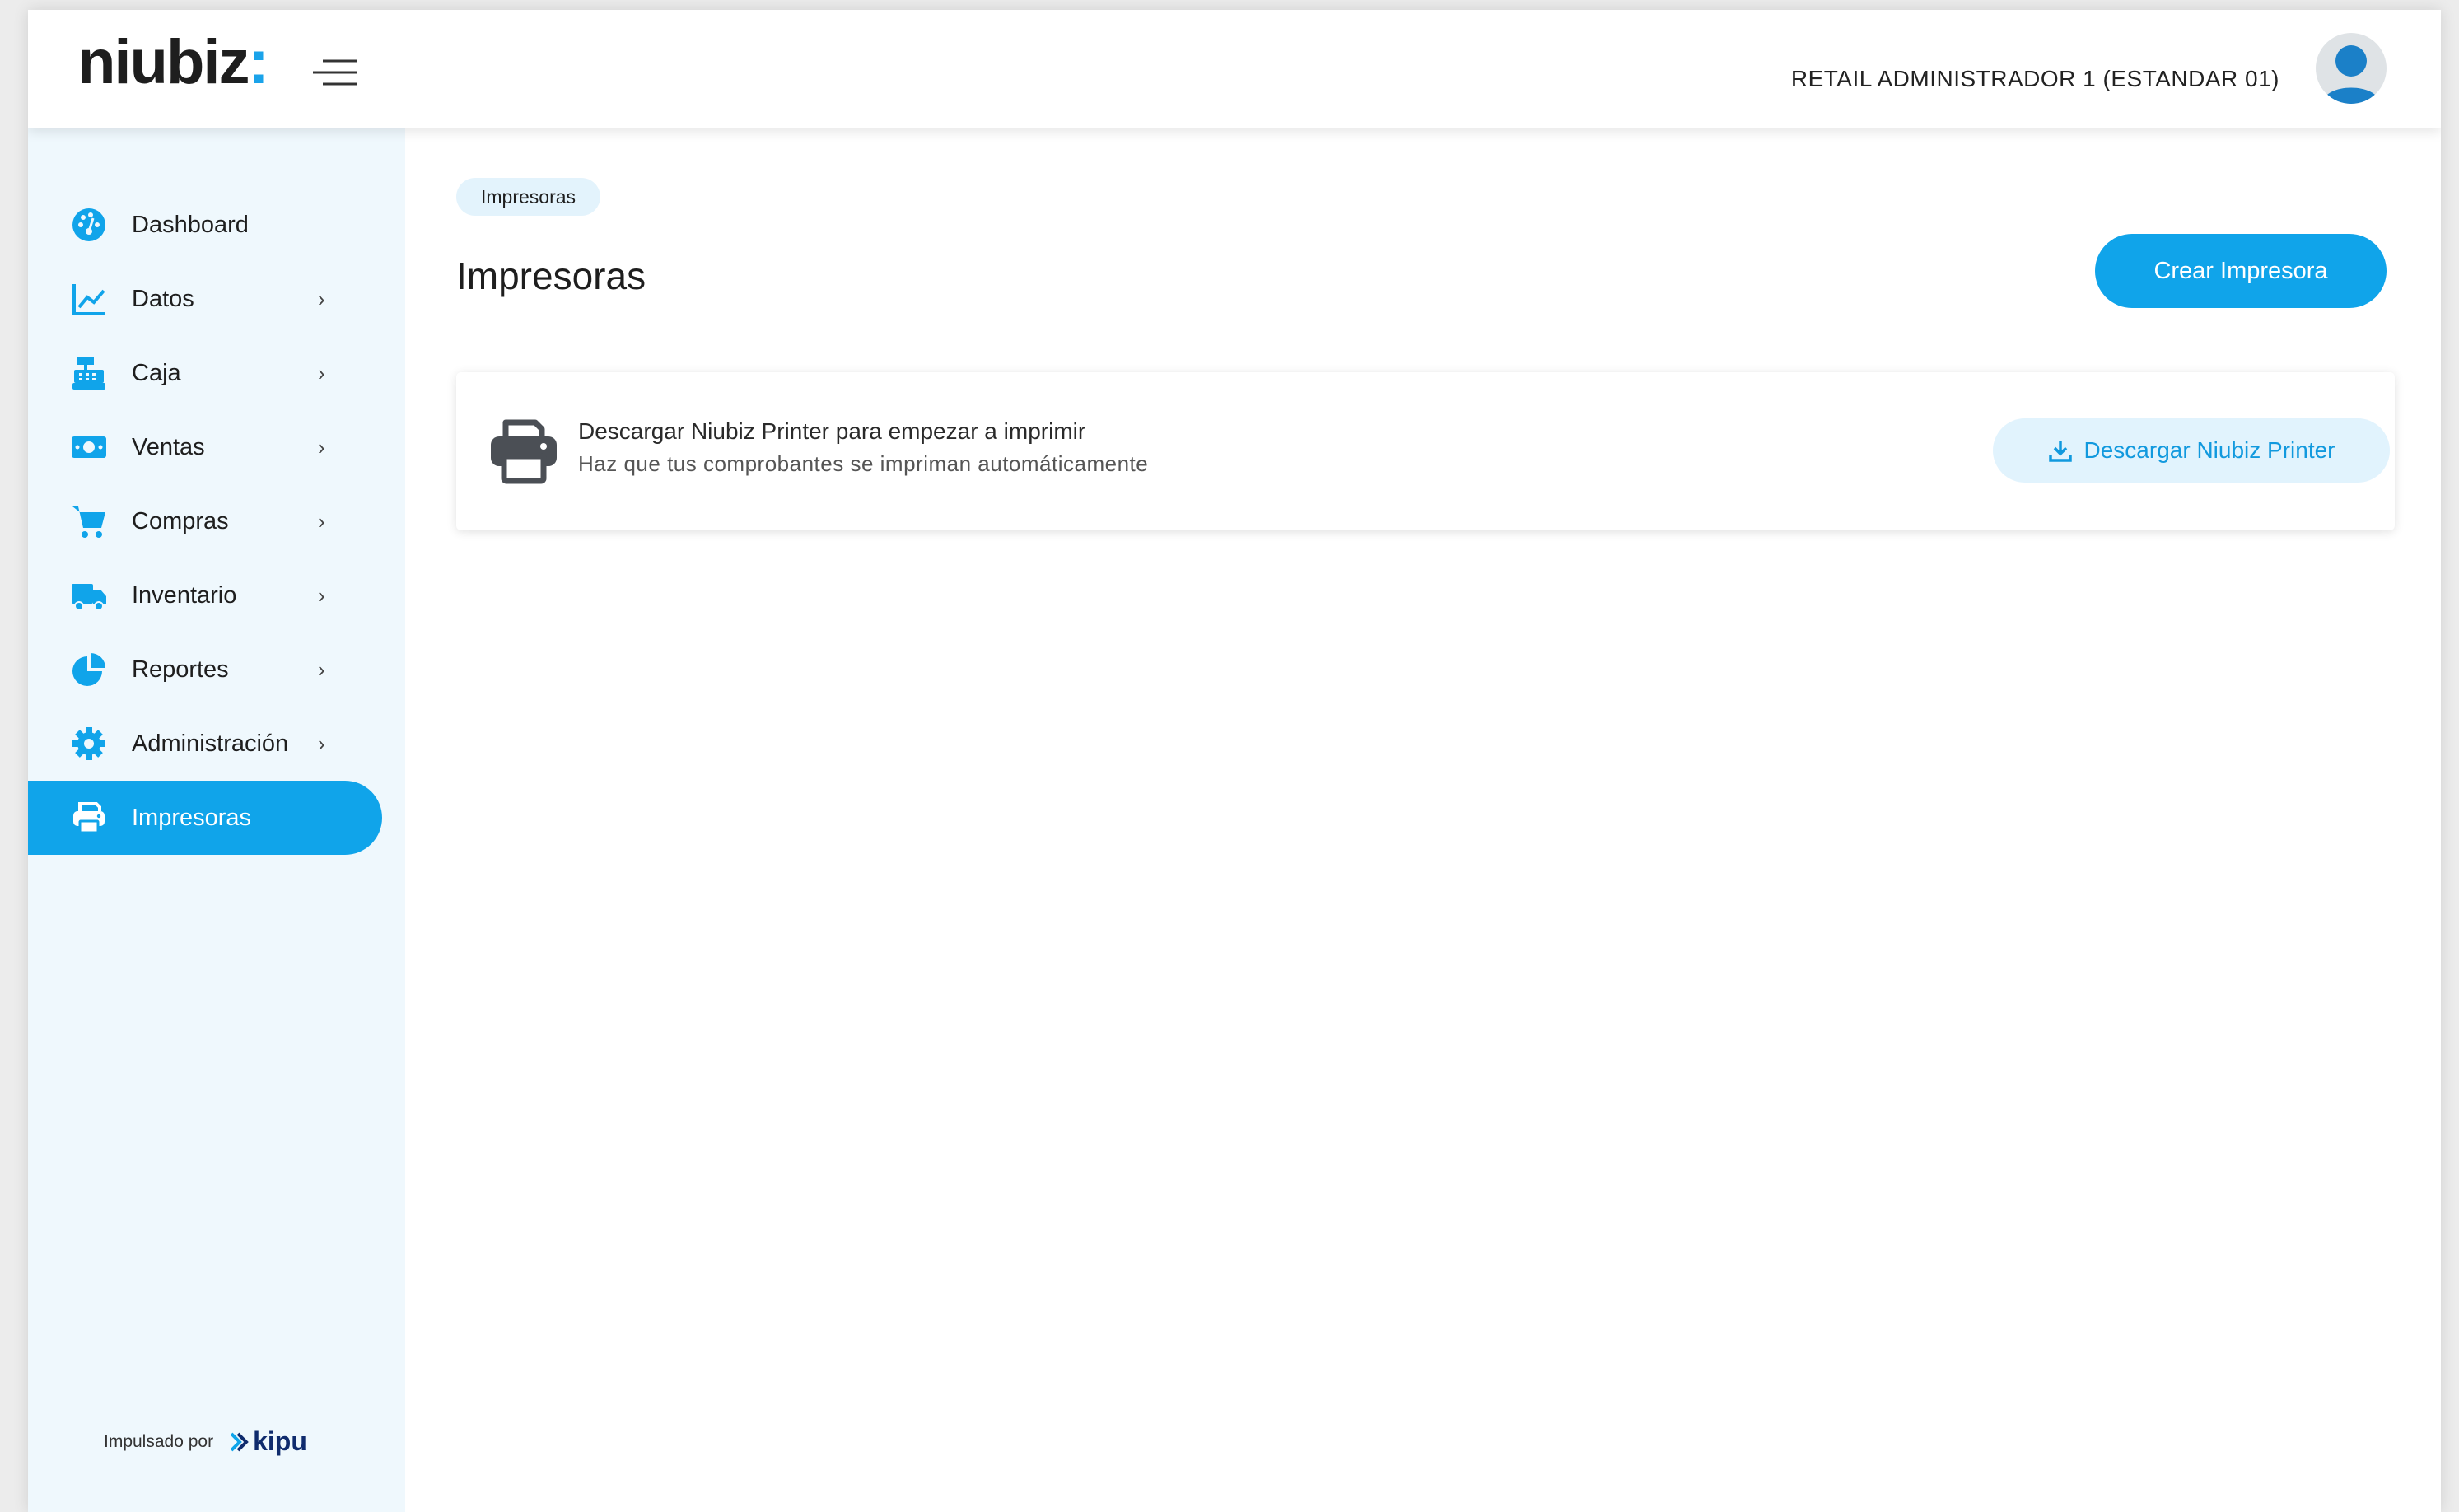 Image resolution: width=2459 pixels, height=1512 pixels. Describe the element at coordinates (89, 447) in the screenshot. I see `money-bill-icon` at that location.